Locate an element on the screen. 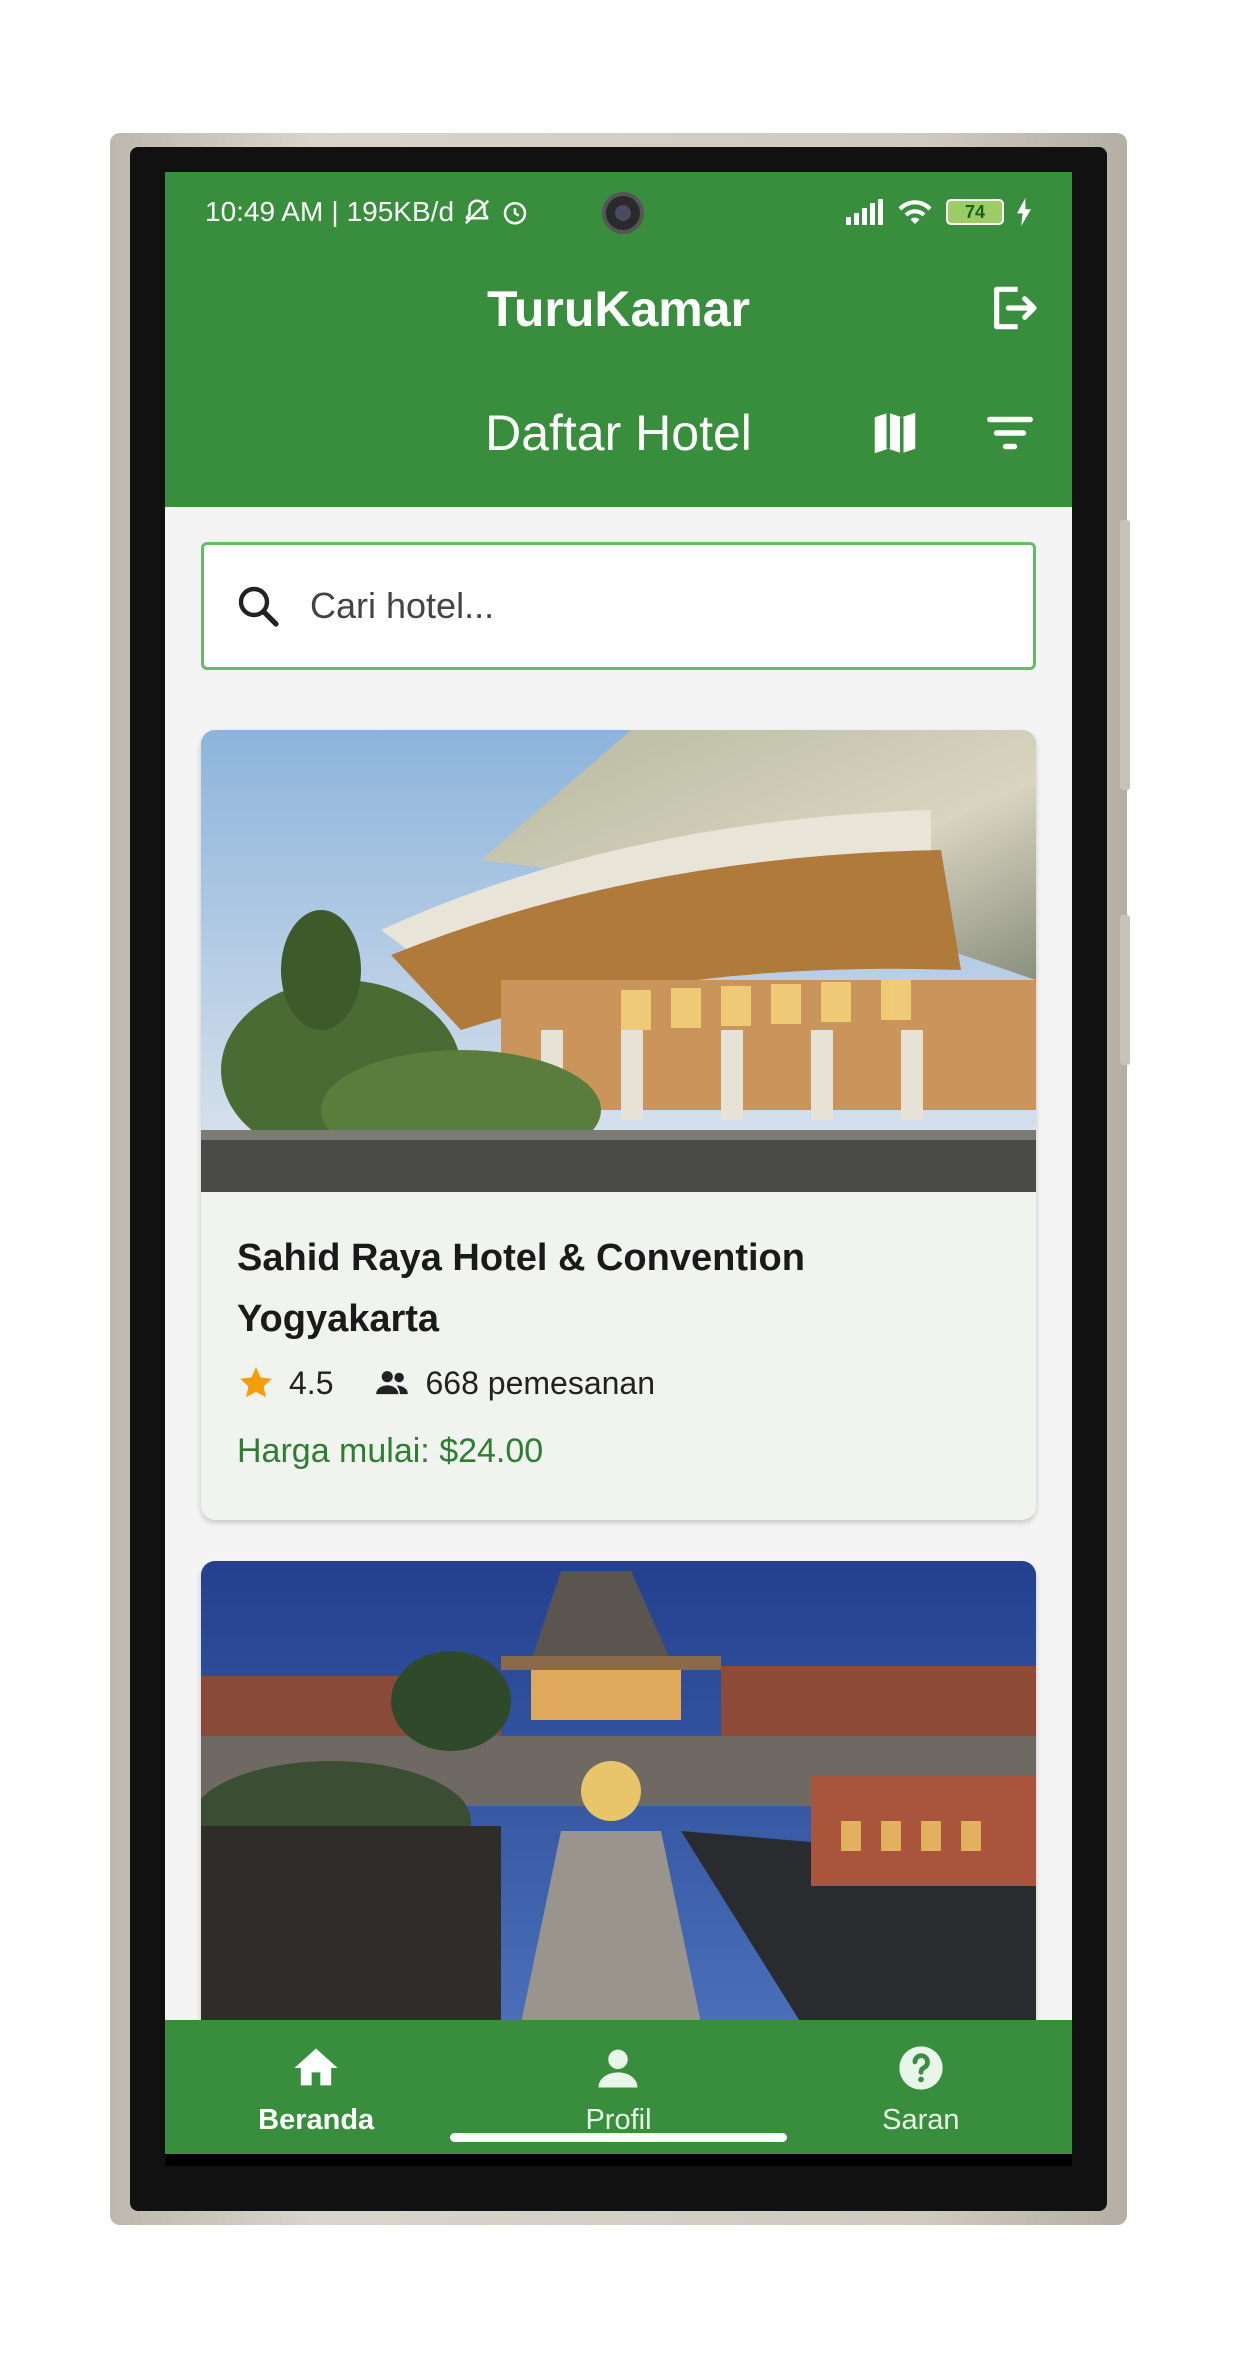 The image size is (1245, 2359). search-icon is located at coordinates (258, 606).